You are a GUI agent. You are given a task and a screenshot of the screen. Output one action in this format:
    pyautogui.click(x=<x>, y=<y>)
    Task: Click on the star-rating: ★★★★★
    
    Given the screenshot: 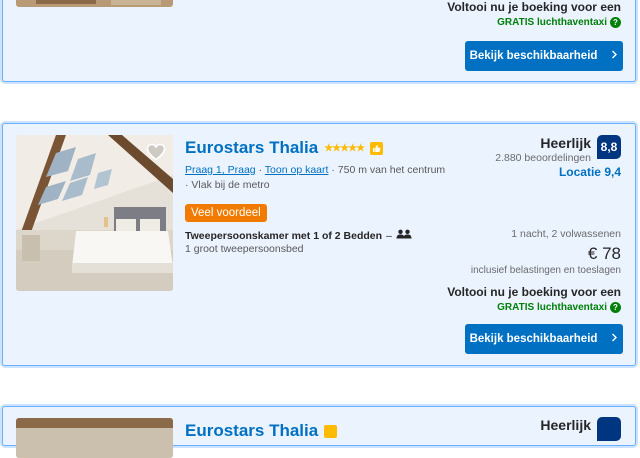 What is the action you would take?
    pyautogui.click(x=344, y=148)
    